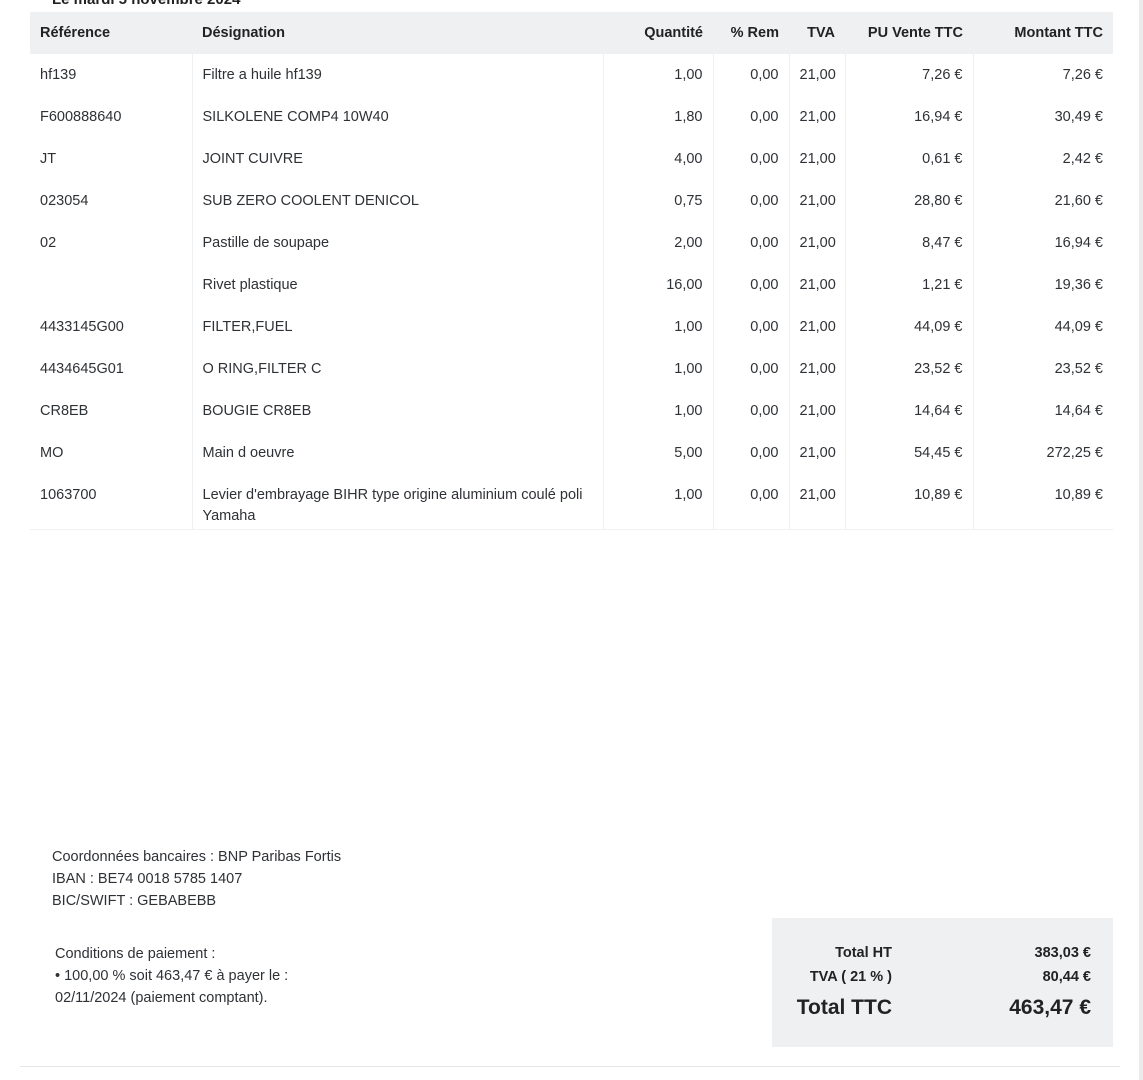  What do you see at coordinates (82, 327) in the screenshot?
I see `cell-reference: 4433145G00` at bounding box center [82, 327].